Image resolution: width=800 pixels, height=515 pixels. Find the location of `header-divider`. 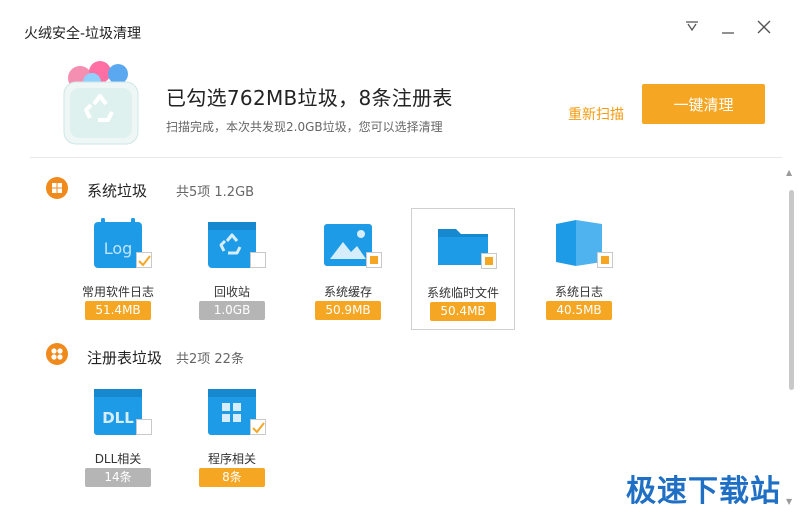

header-divider is located at coordinates (406, 157).